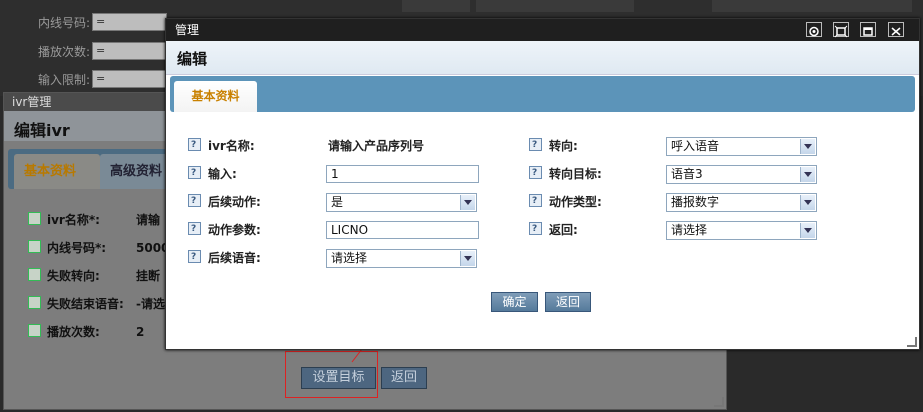  Describe the element at coordinates (741, 146) in the screenshot. I see `redirect-select: 呼入语音` at that location.